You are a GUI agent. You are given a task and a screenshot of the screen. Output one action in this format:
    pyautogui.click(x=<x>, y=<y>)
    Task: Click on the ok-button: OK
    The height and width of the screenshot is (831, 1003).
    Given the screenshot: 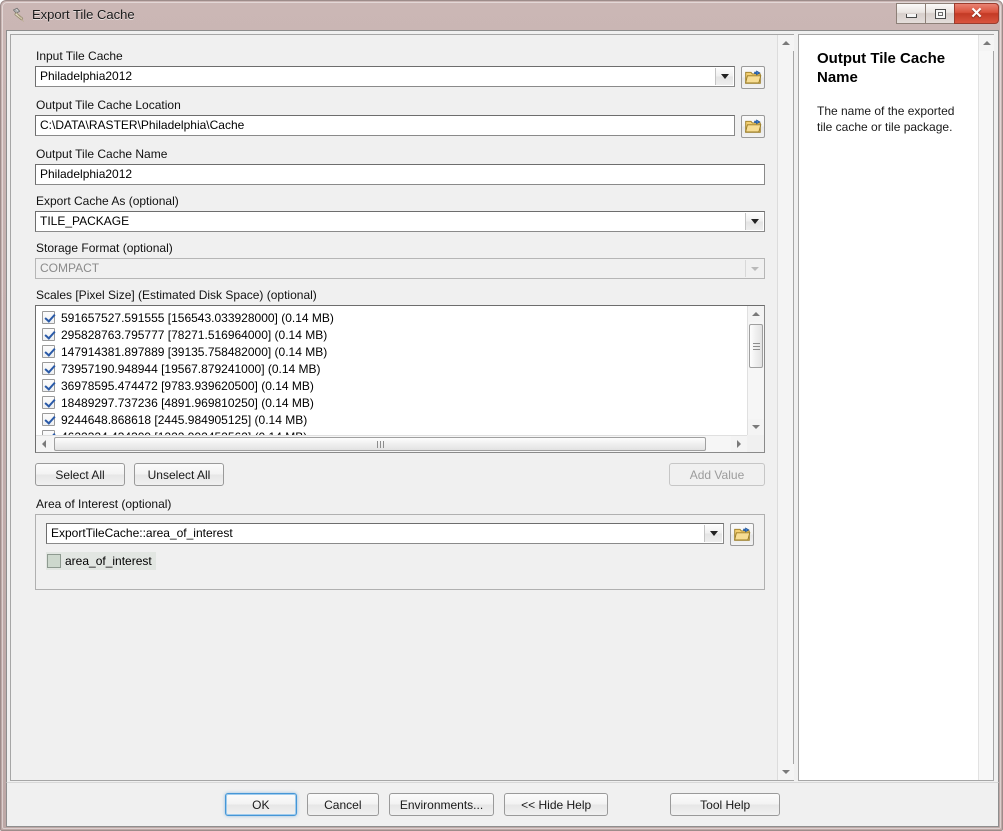 What is the action you would take?
    pyautogui.click(x=260, y=804)
    